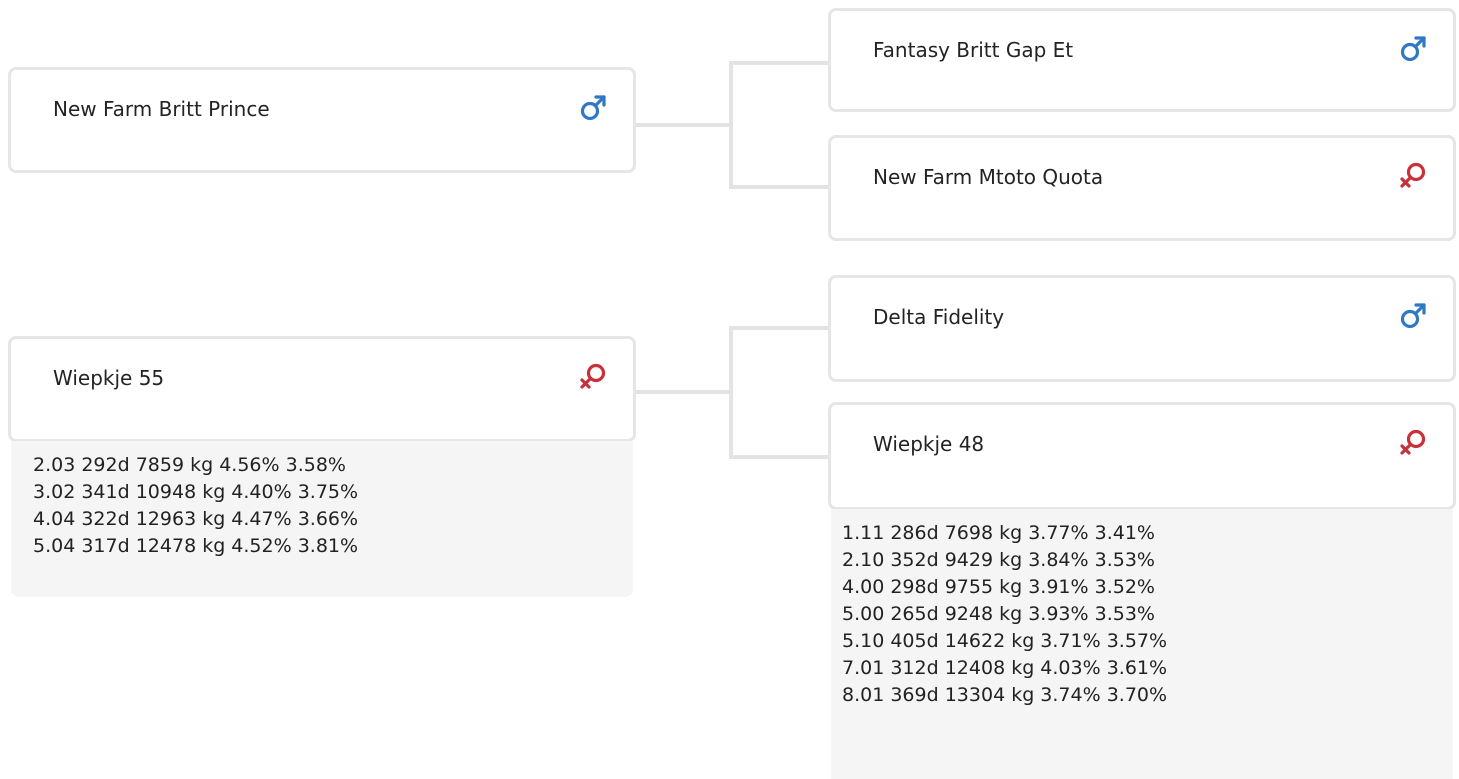 The width and height of the screenshot is (1459, 779). What do you see at coordinates (998, 533) in the screenshot?
I see `lactation-record: 1.11 286d 7698 kg 3.77% 3.41%` at bounding box center [998, 533].